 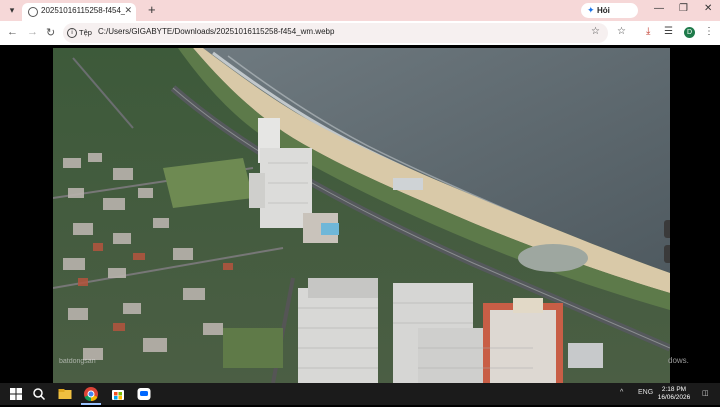 What do you see at coordinates (128, 10) in the screenshot?
I see `close-icon: ✕` at bounding box center [128, 10].